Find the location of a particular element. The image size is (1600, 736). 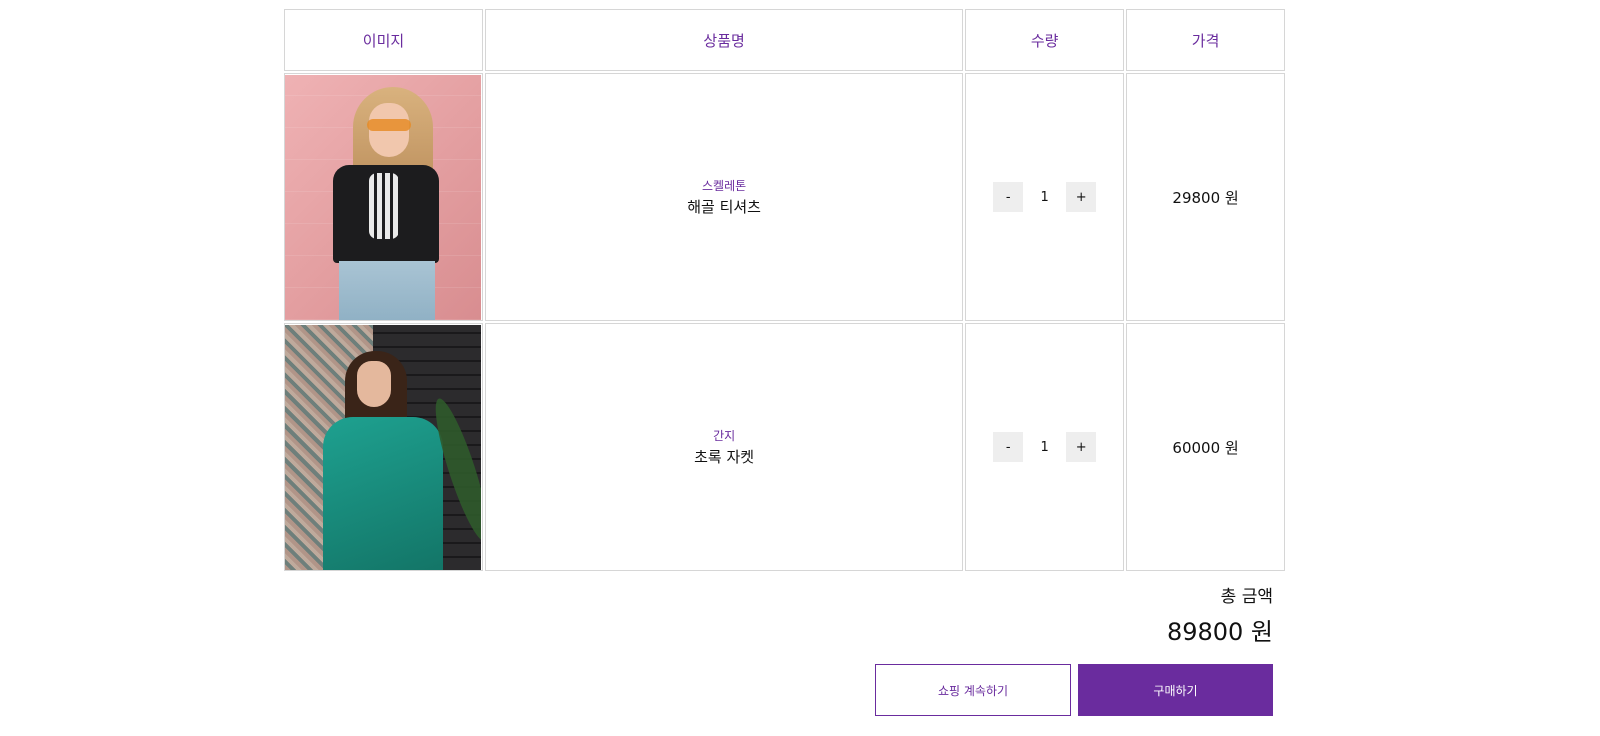

product-name: 초록 자켓 is located at coordinates (724, 457).